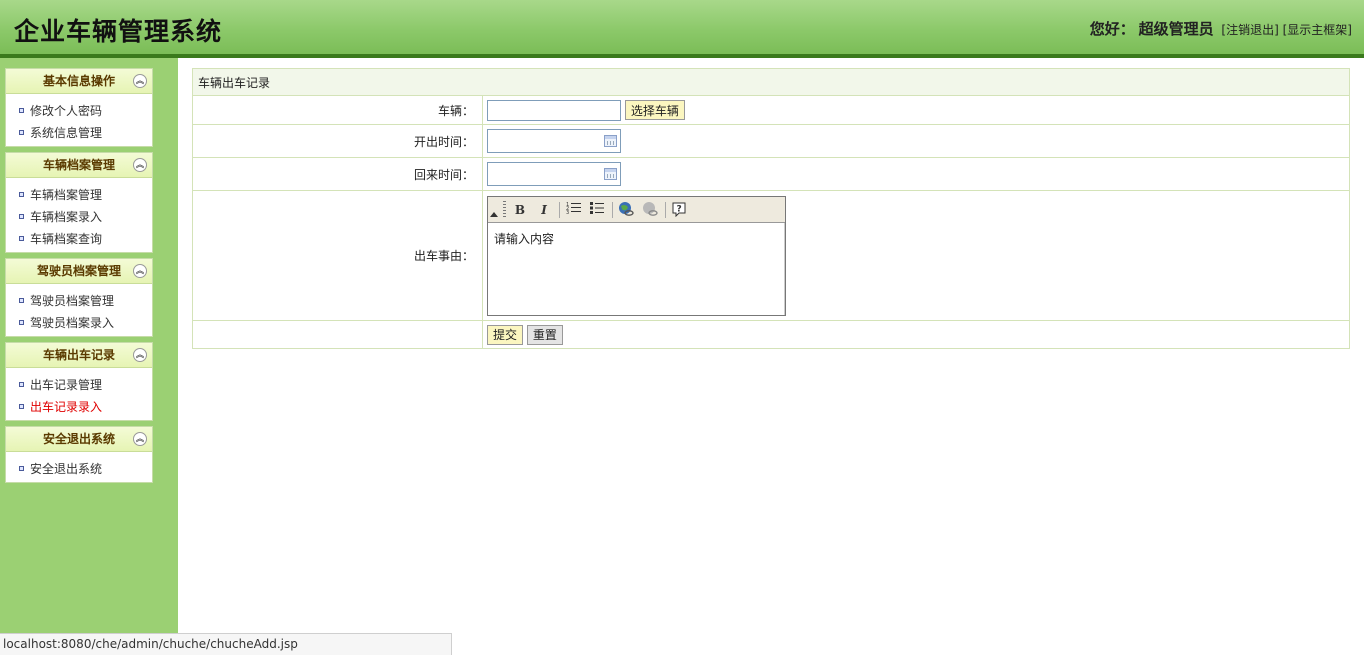 This screenshot has height=655, width=1364. Describe the element at coordinates (337, 255) in the screenshot. I see `reason-label: 出车事由：` at that location.